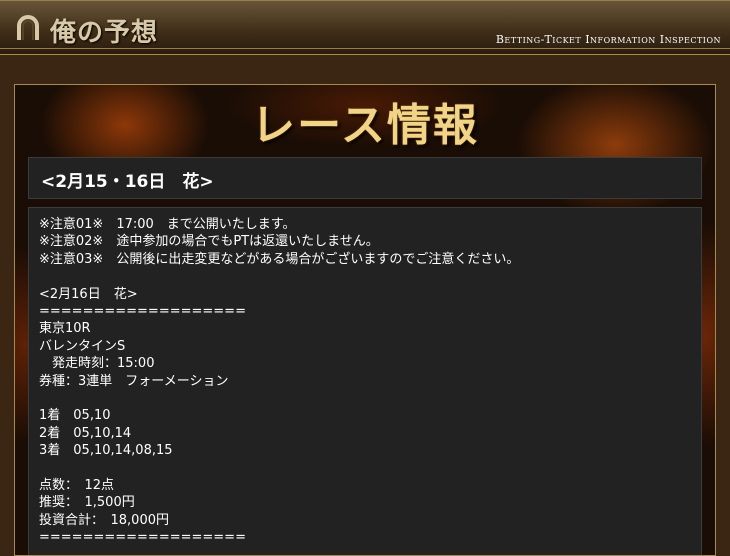 The height and width of the screenshot is (556, 730). Describe the element at coordinates (85, 433) in the screenshot. I see `second-place-line: 2着 05,10,14` at that location.